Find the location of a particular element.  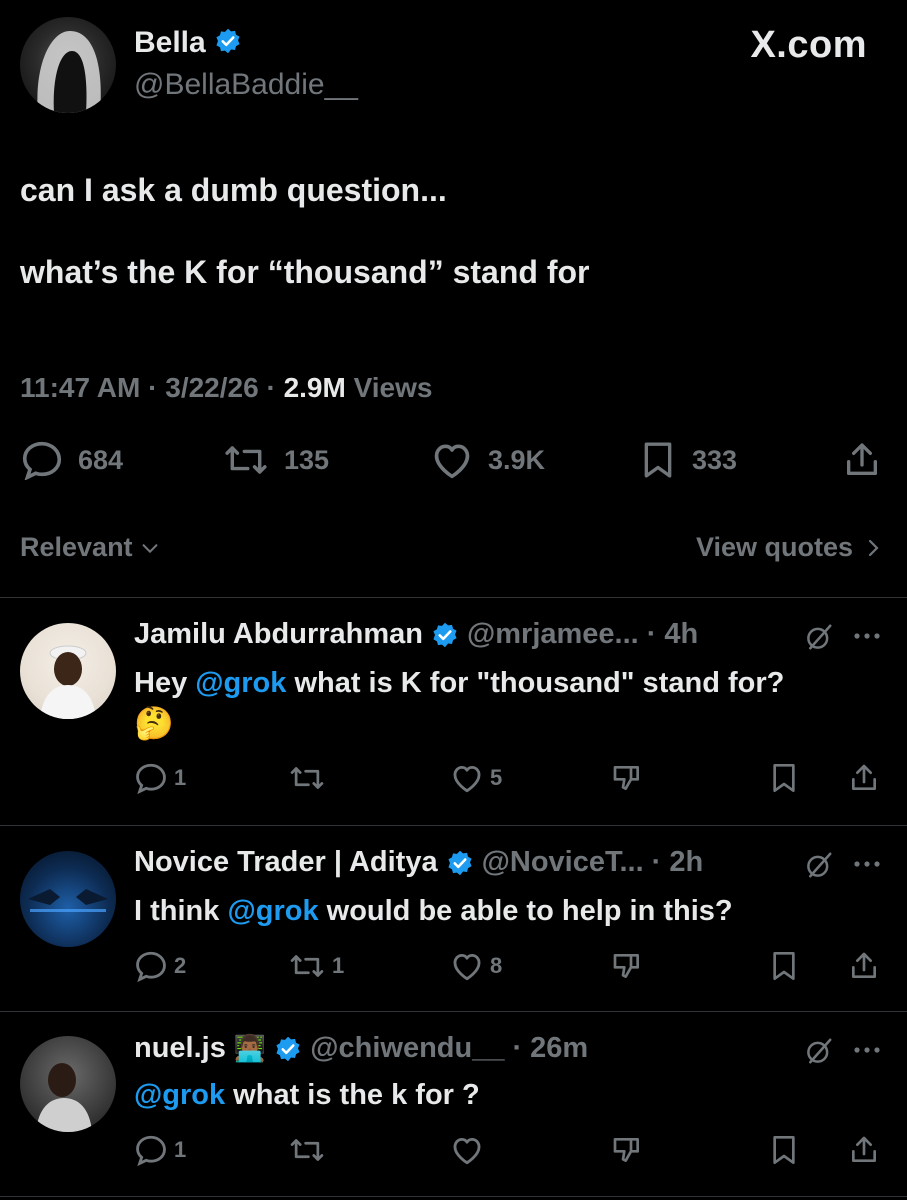

bookmark-button: 333 is located at coordinates (687, 460).